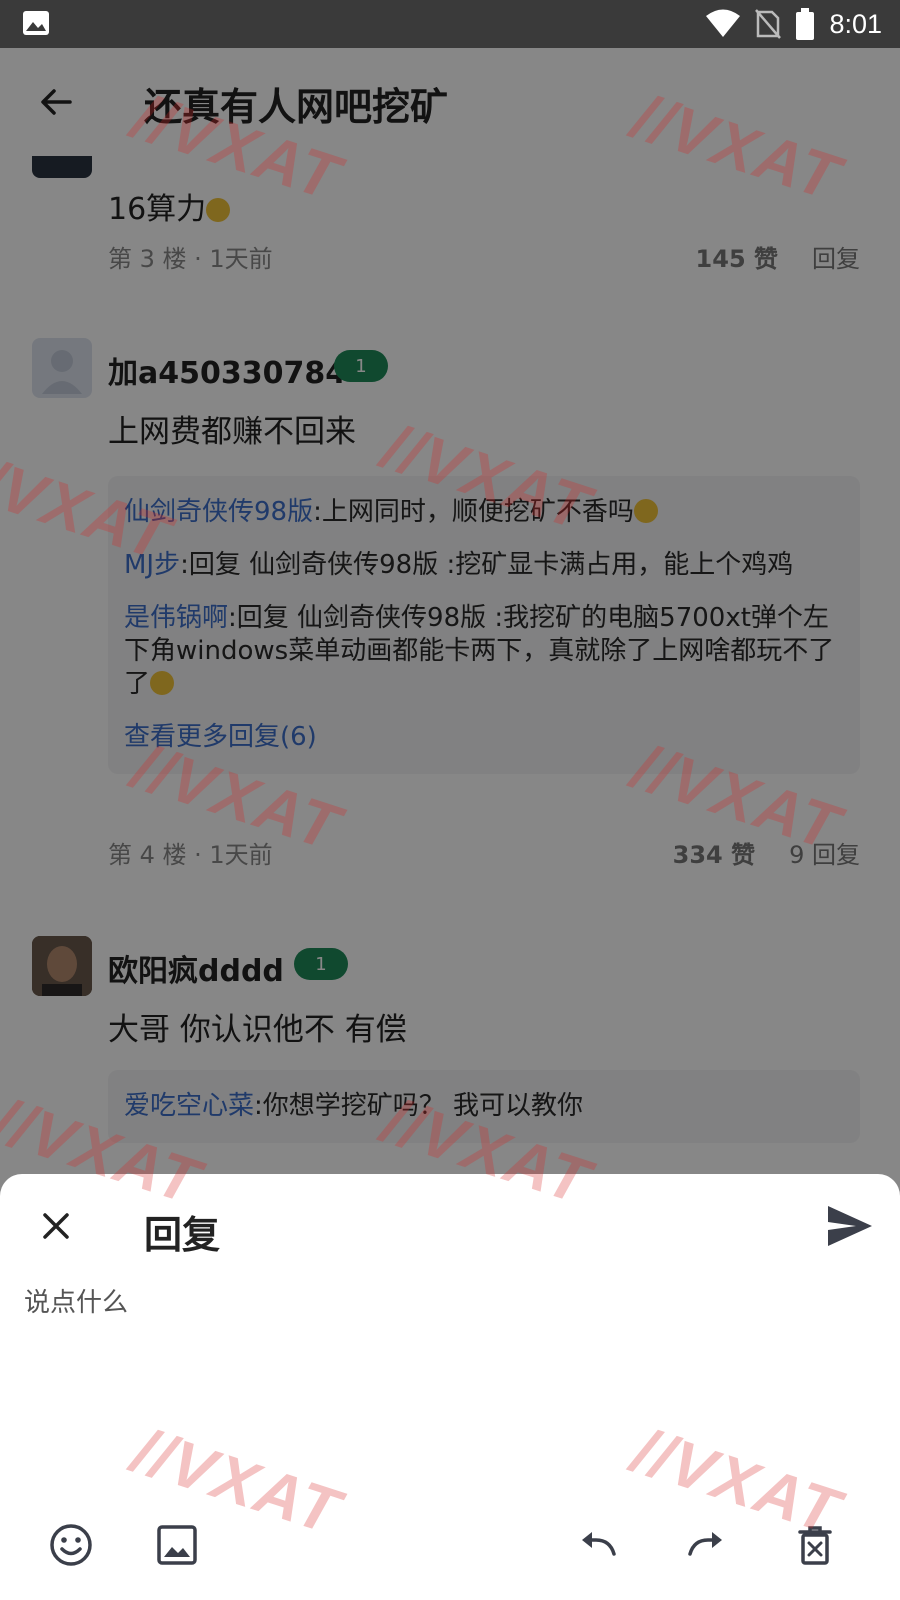 The image size is (900, 1600). What do you see at coordinates (484, 512) in the screenshot?
I see `reply-item: 仙剑奇侠传98版:上网同时，顺便挖矿不香吗` at bounding box center [484, 512].